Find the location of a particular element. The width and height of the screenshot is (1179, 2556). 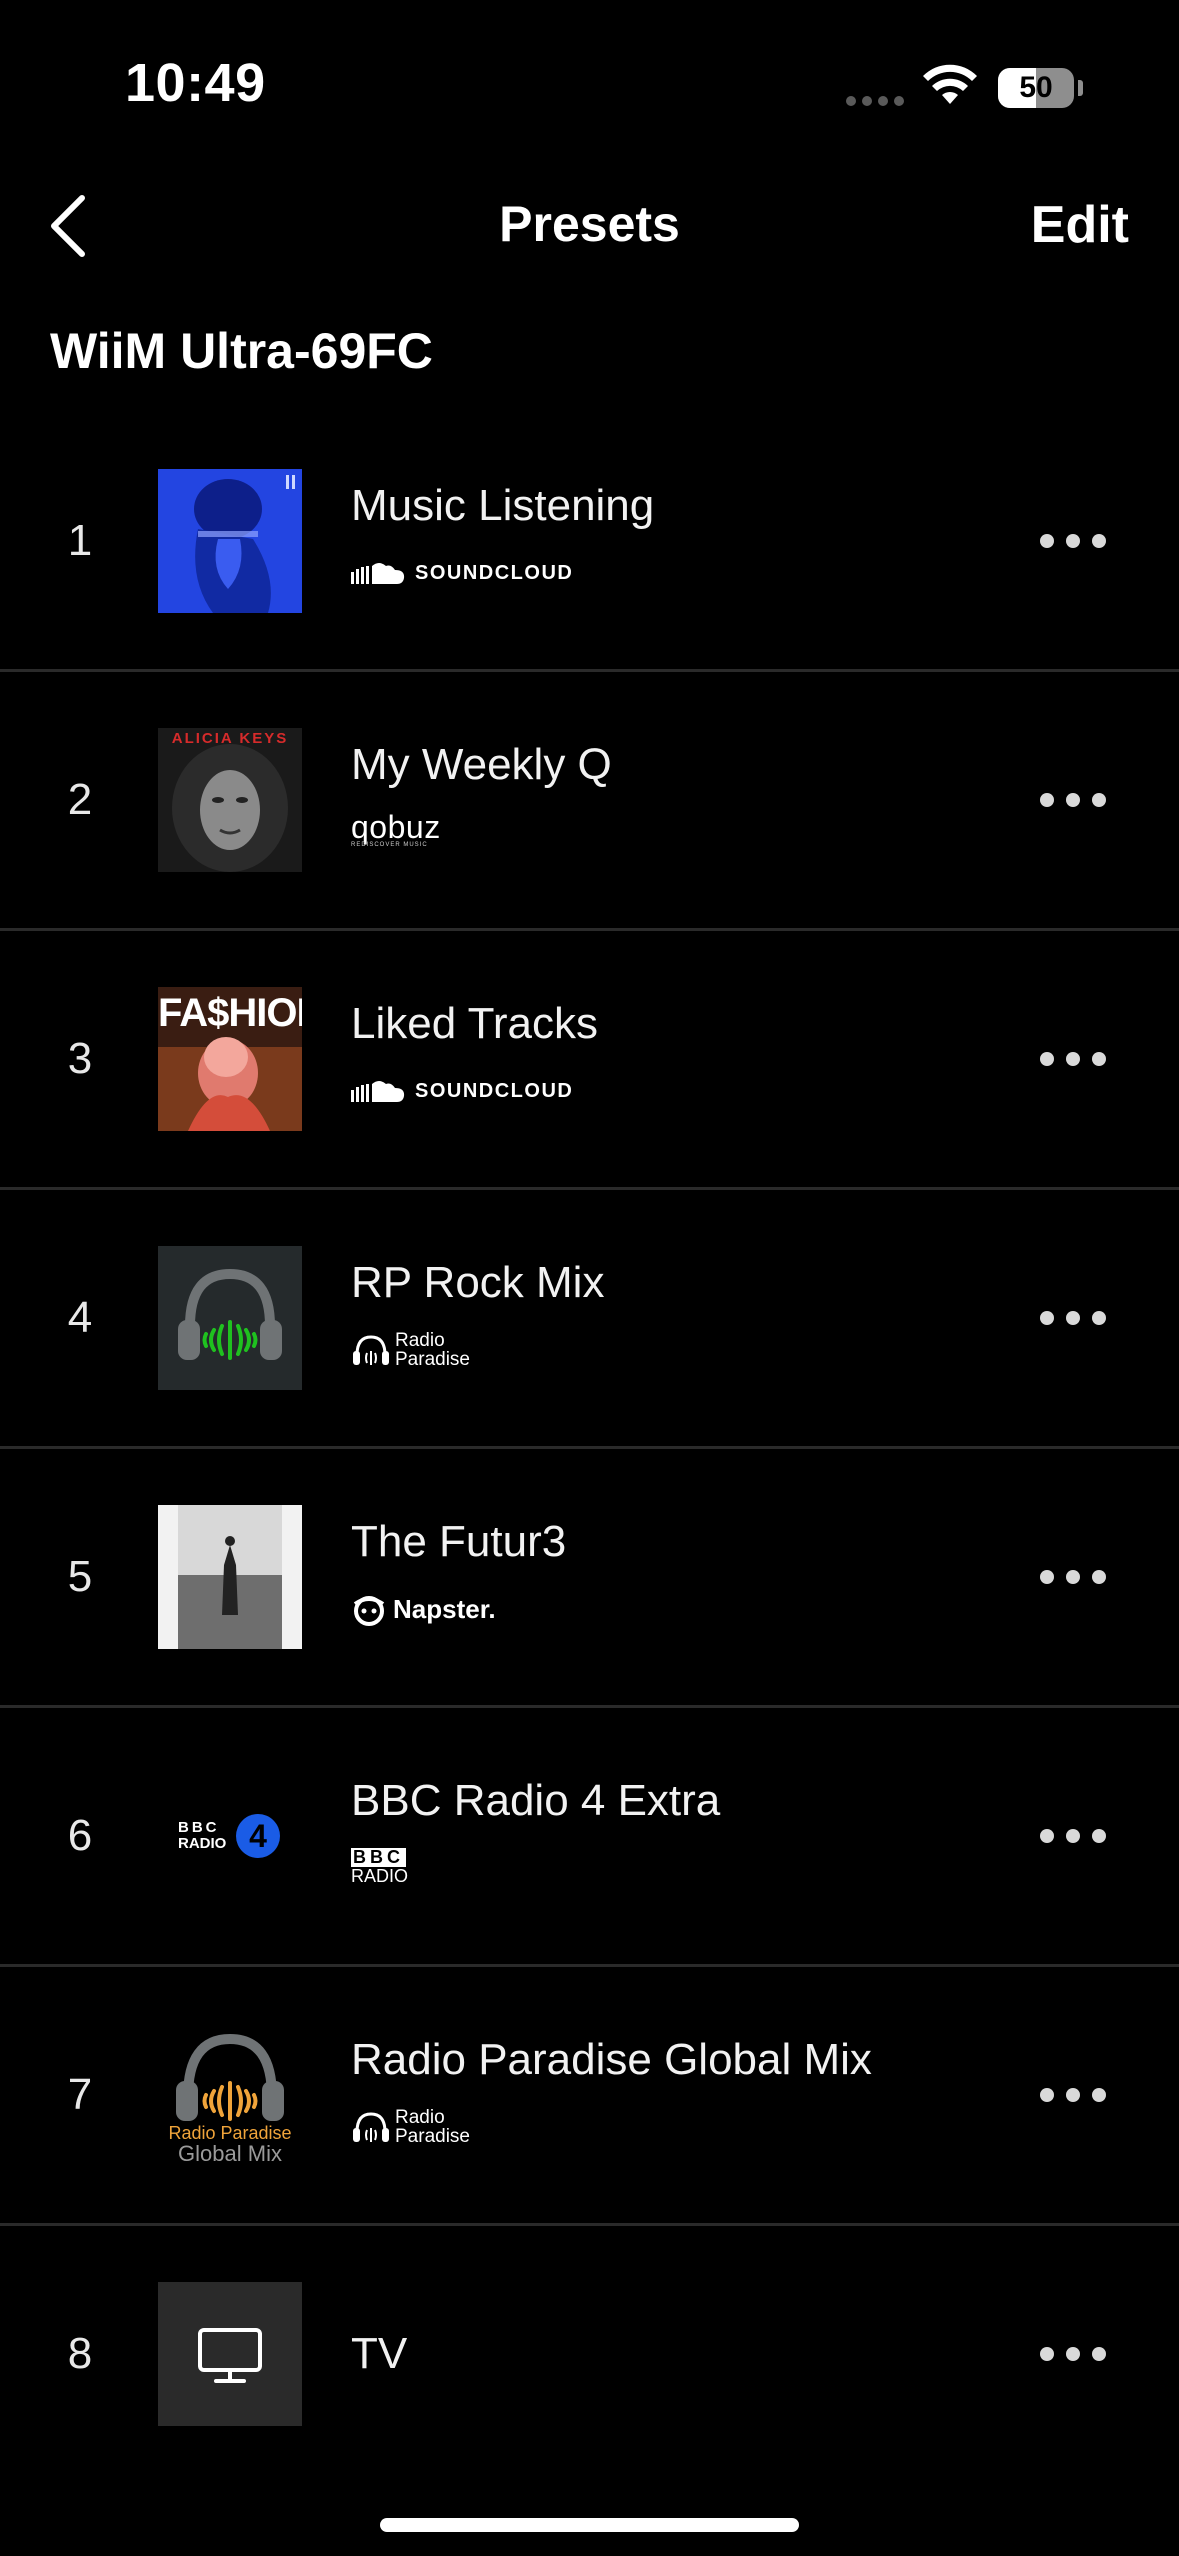

source-qobuz: qobuz REDISCOVER MUSIC is located at coordinates (396, 830).